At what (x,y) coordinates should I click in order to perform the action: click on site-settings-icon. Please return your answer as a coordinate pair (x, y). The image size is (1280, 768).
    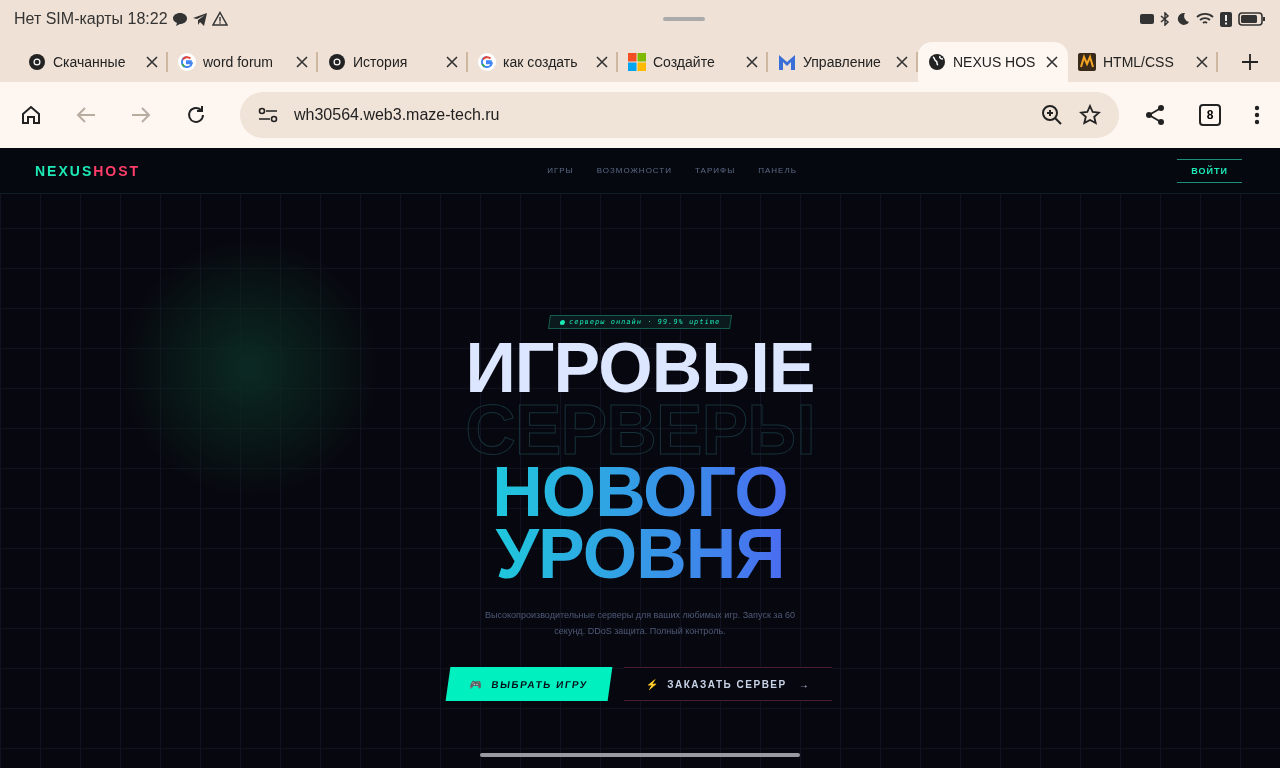
    Looking at the image, I should click on (268, 115).